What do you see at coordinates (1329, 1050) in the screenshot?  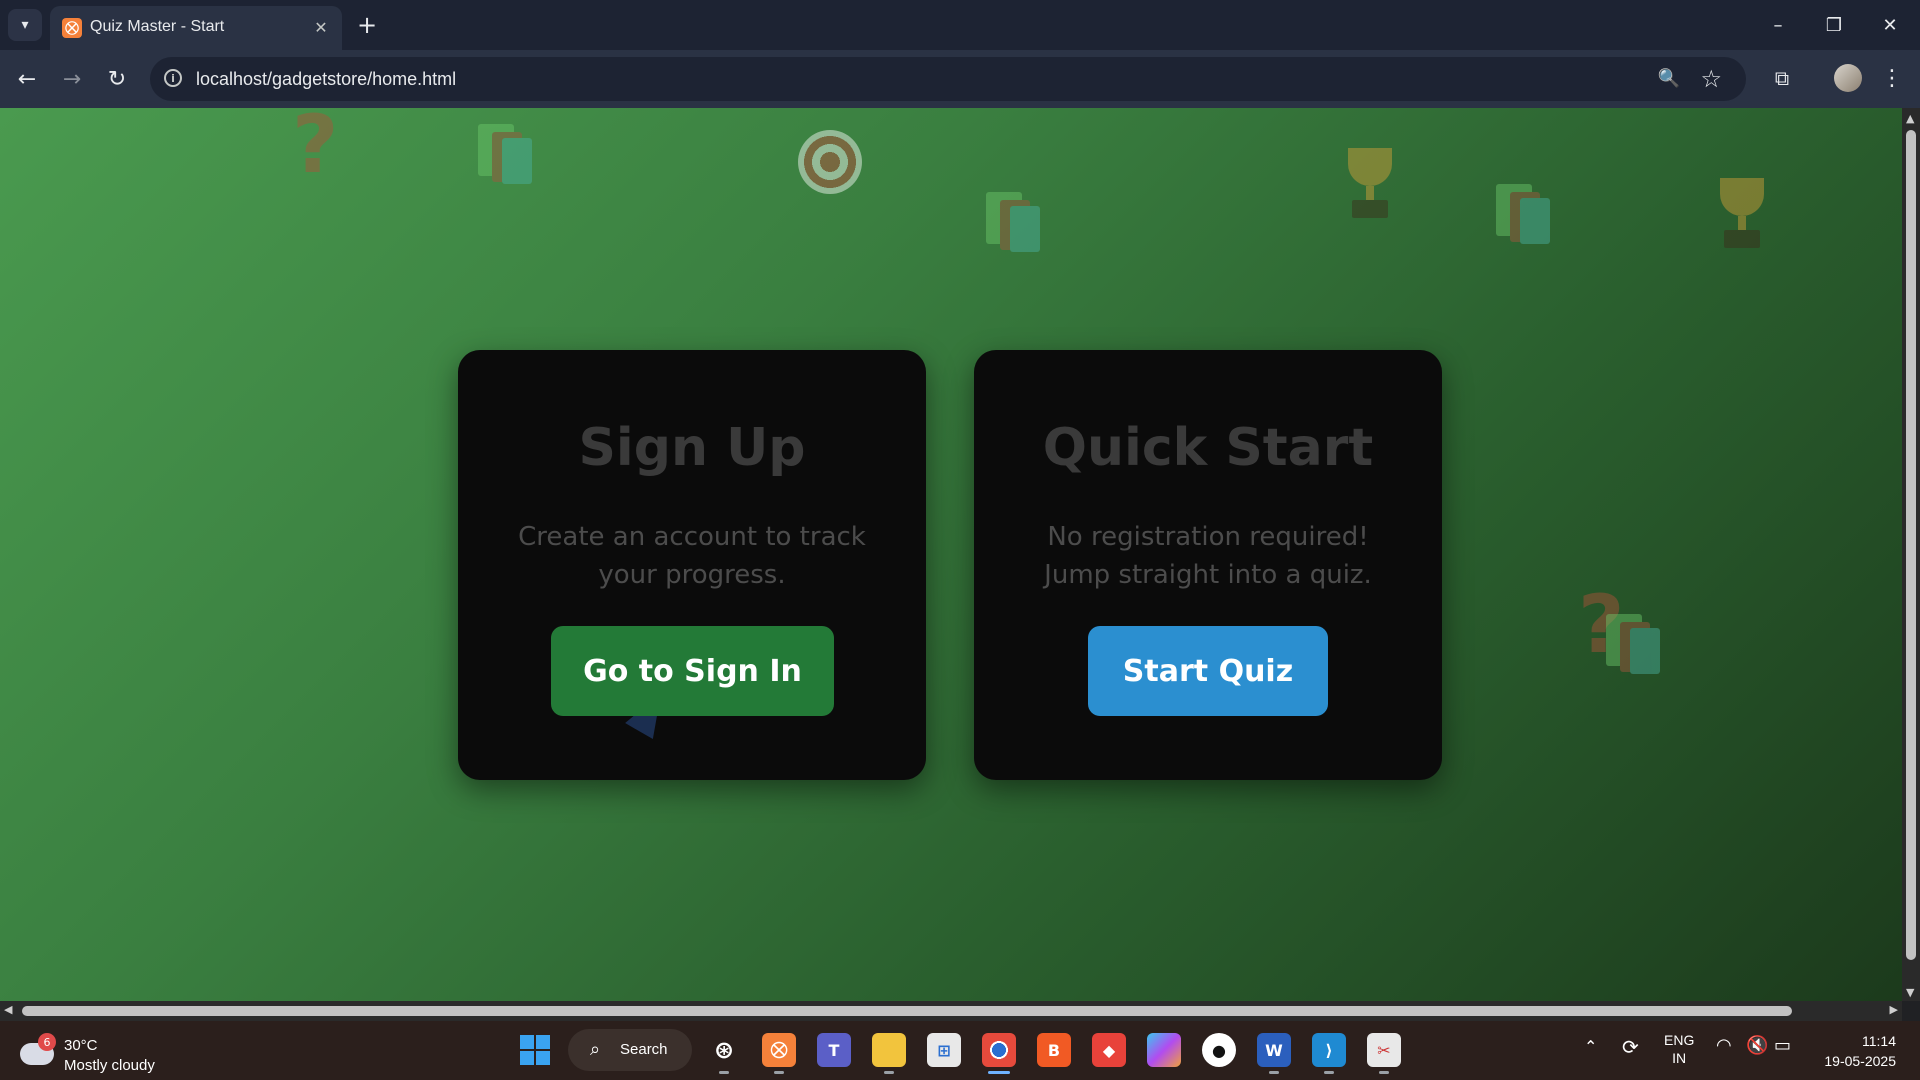 I see `vscode-icon: ⟩` at bounding box center [1329, 1050].